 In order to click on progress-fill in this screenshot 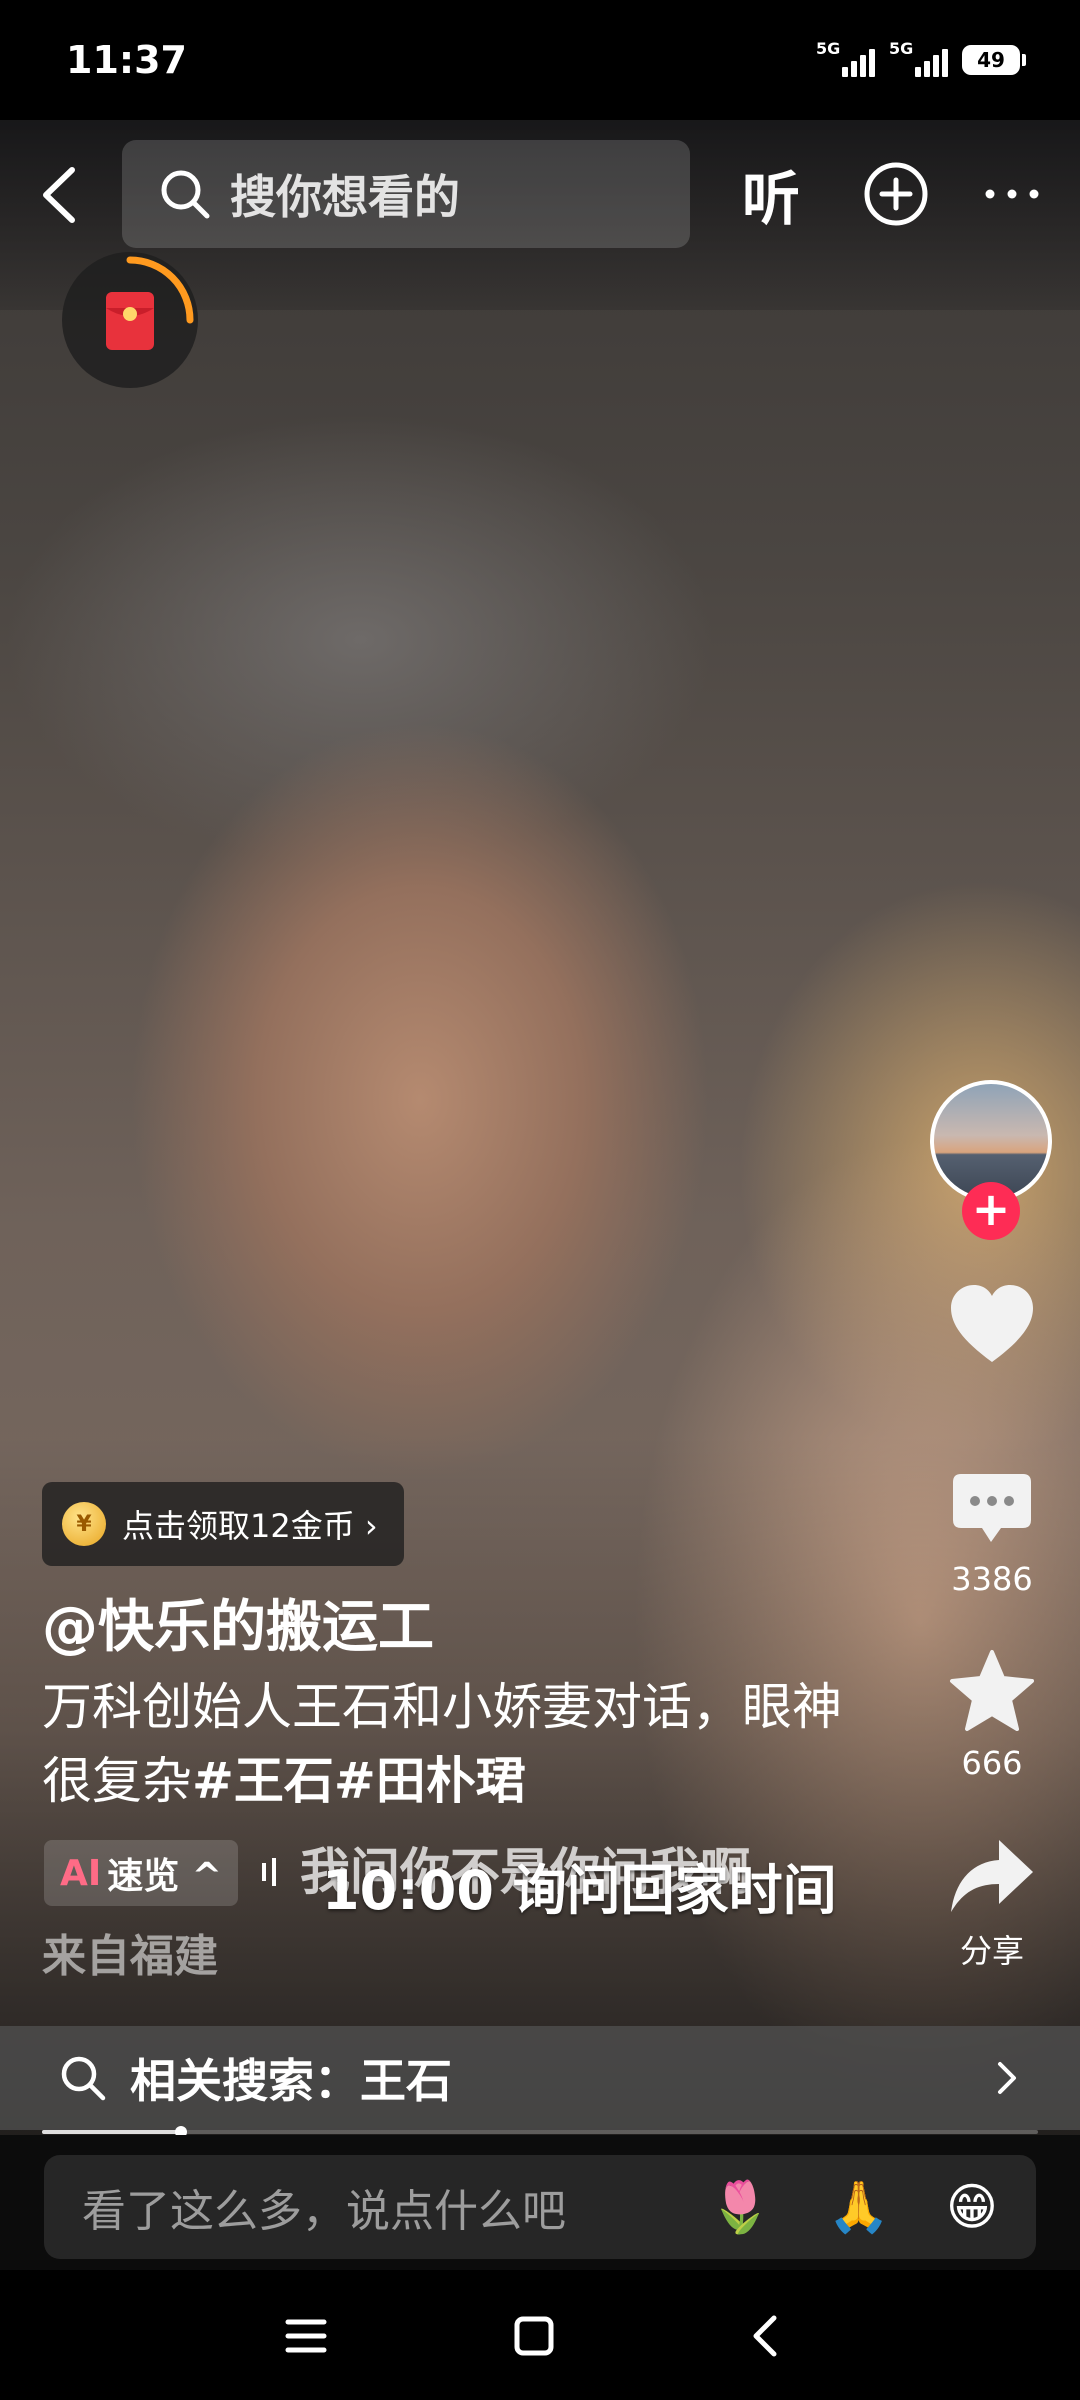, I will do `click(112, 2132)`.